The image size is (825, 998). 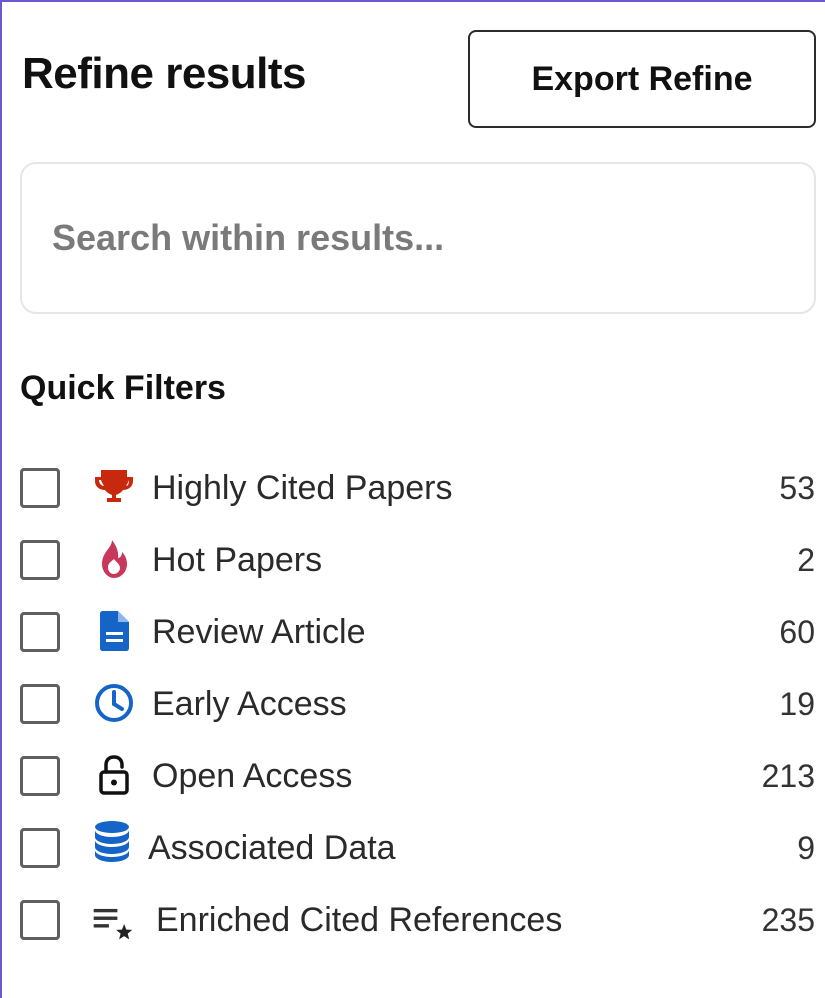 I want to click on quick-filters-title: Quick Filters, so click(x=123, y=388).